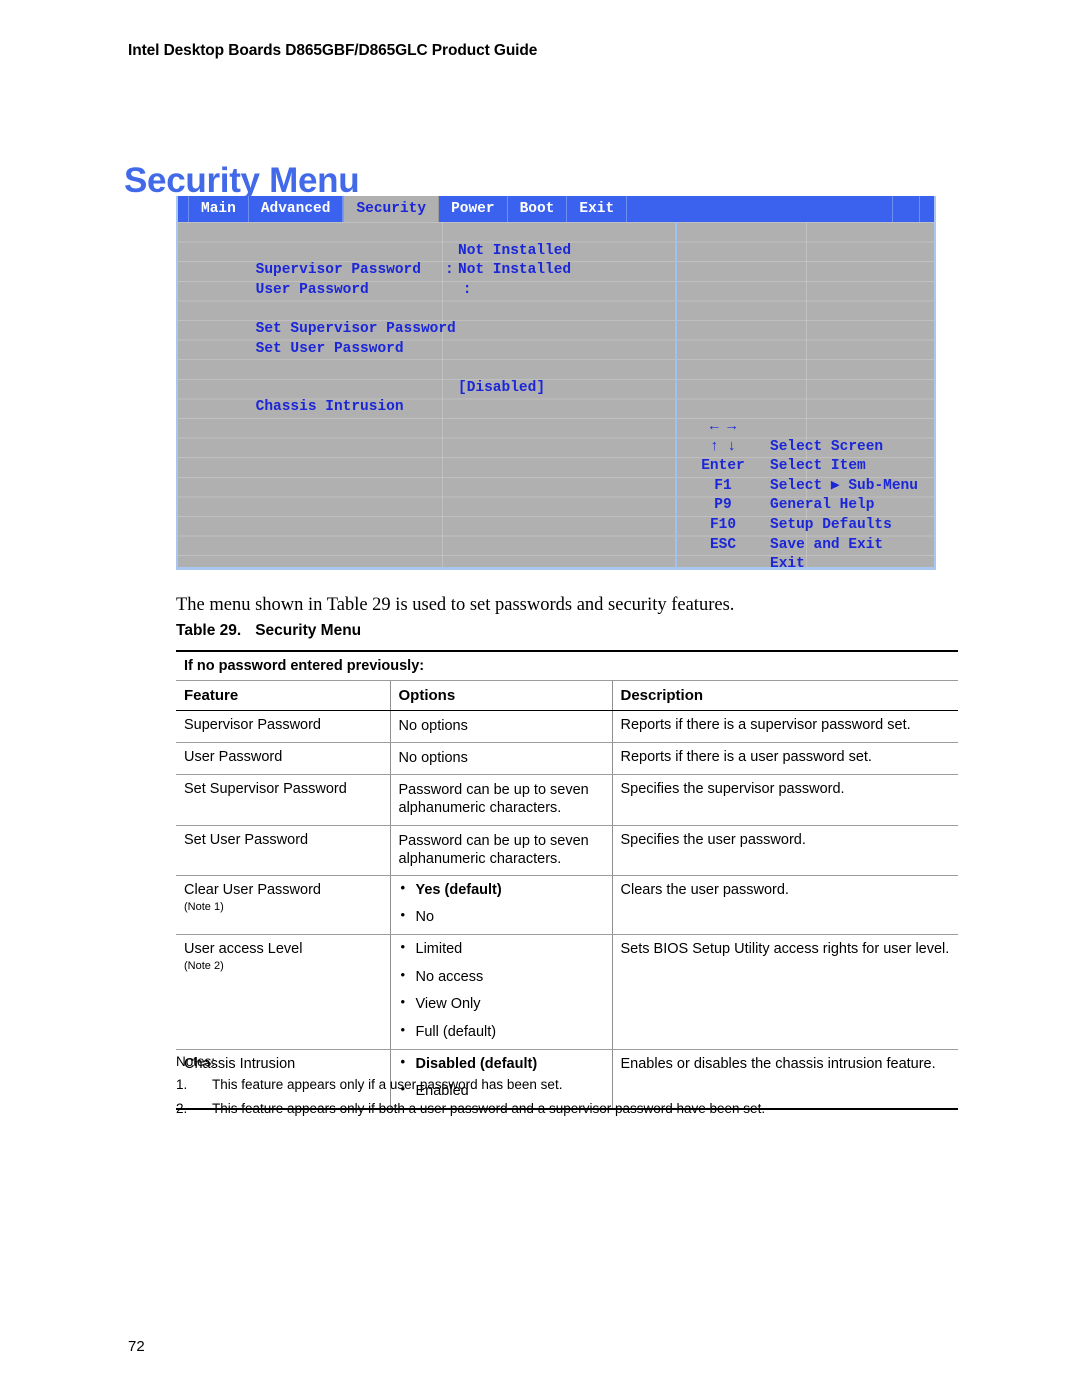 This screenshot has height=1397, width=1080. I want to click on bios-item-user-password: User Password: Not Installed, so click(431, 279).